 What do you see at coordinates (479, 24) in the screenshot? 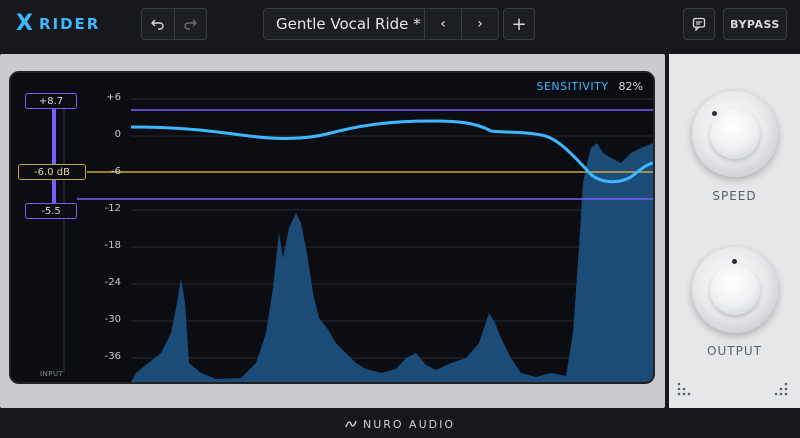
I see `next-preset-button: ›` at bounding box center [479, 24].